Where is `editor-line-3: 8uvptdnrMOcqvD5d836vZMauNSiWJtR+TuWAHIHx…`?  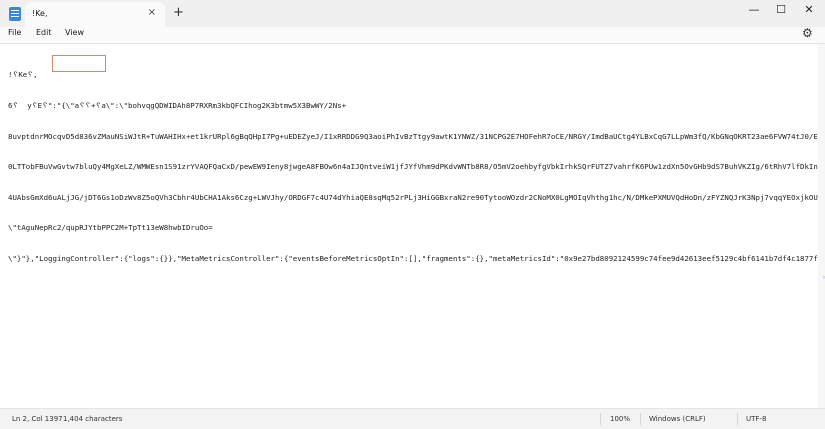
editor-line-3: 8uvptdnrMOcqvD5d836vZMauNSiWJtR+TuWAHIHx… is located at coordinates (413, 136).